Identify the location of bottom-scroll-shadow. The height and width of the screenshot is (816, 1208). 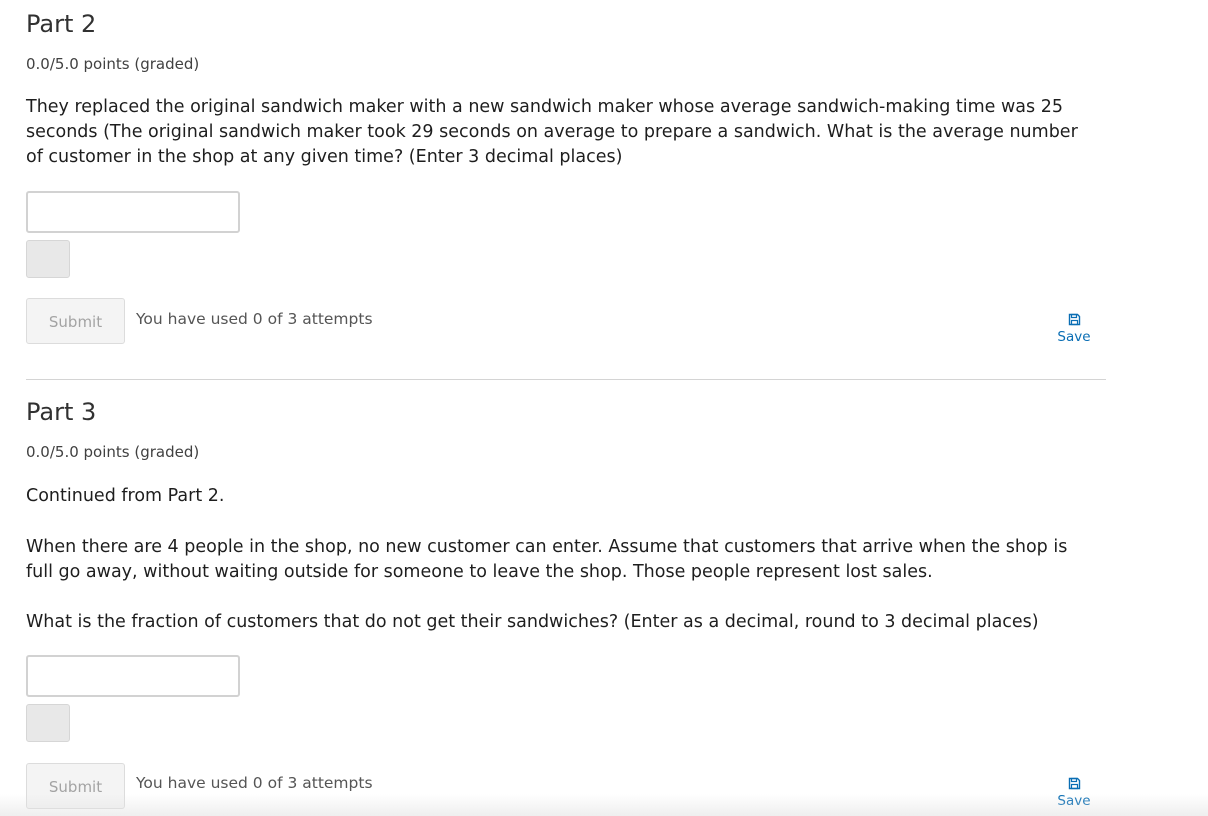
(604, 805).